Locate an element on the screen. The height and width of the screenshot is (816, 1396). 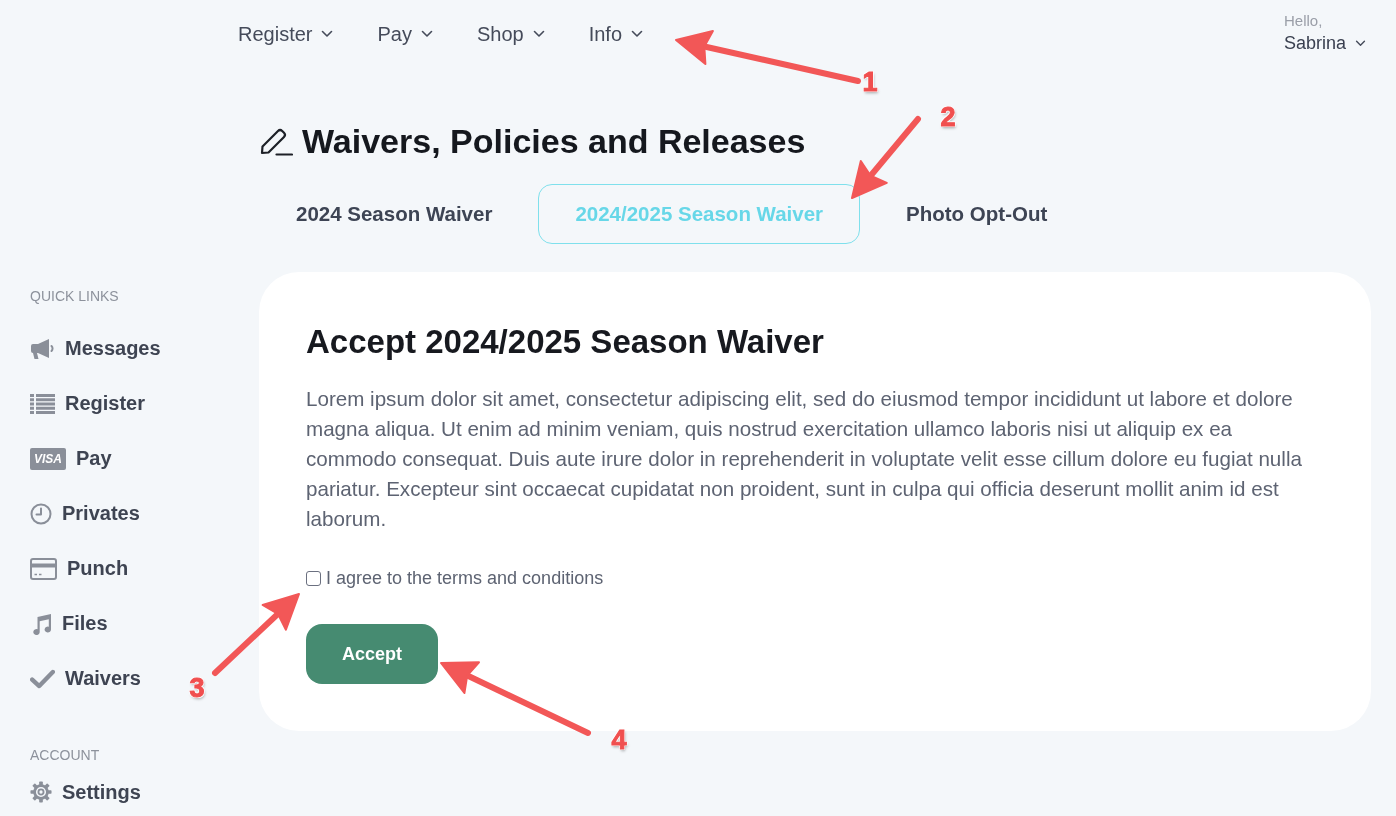
card-logo: VISA is located at coordinates (48, 458).